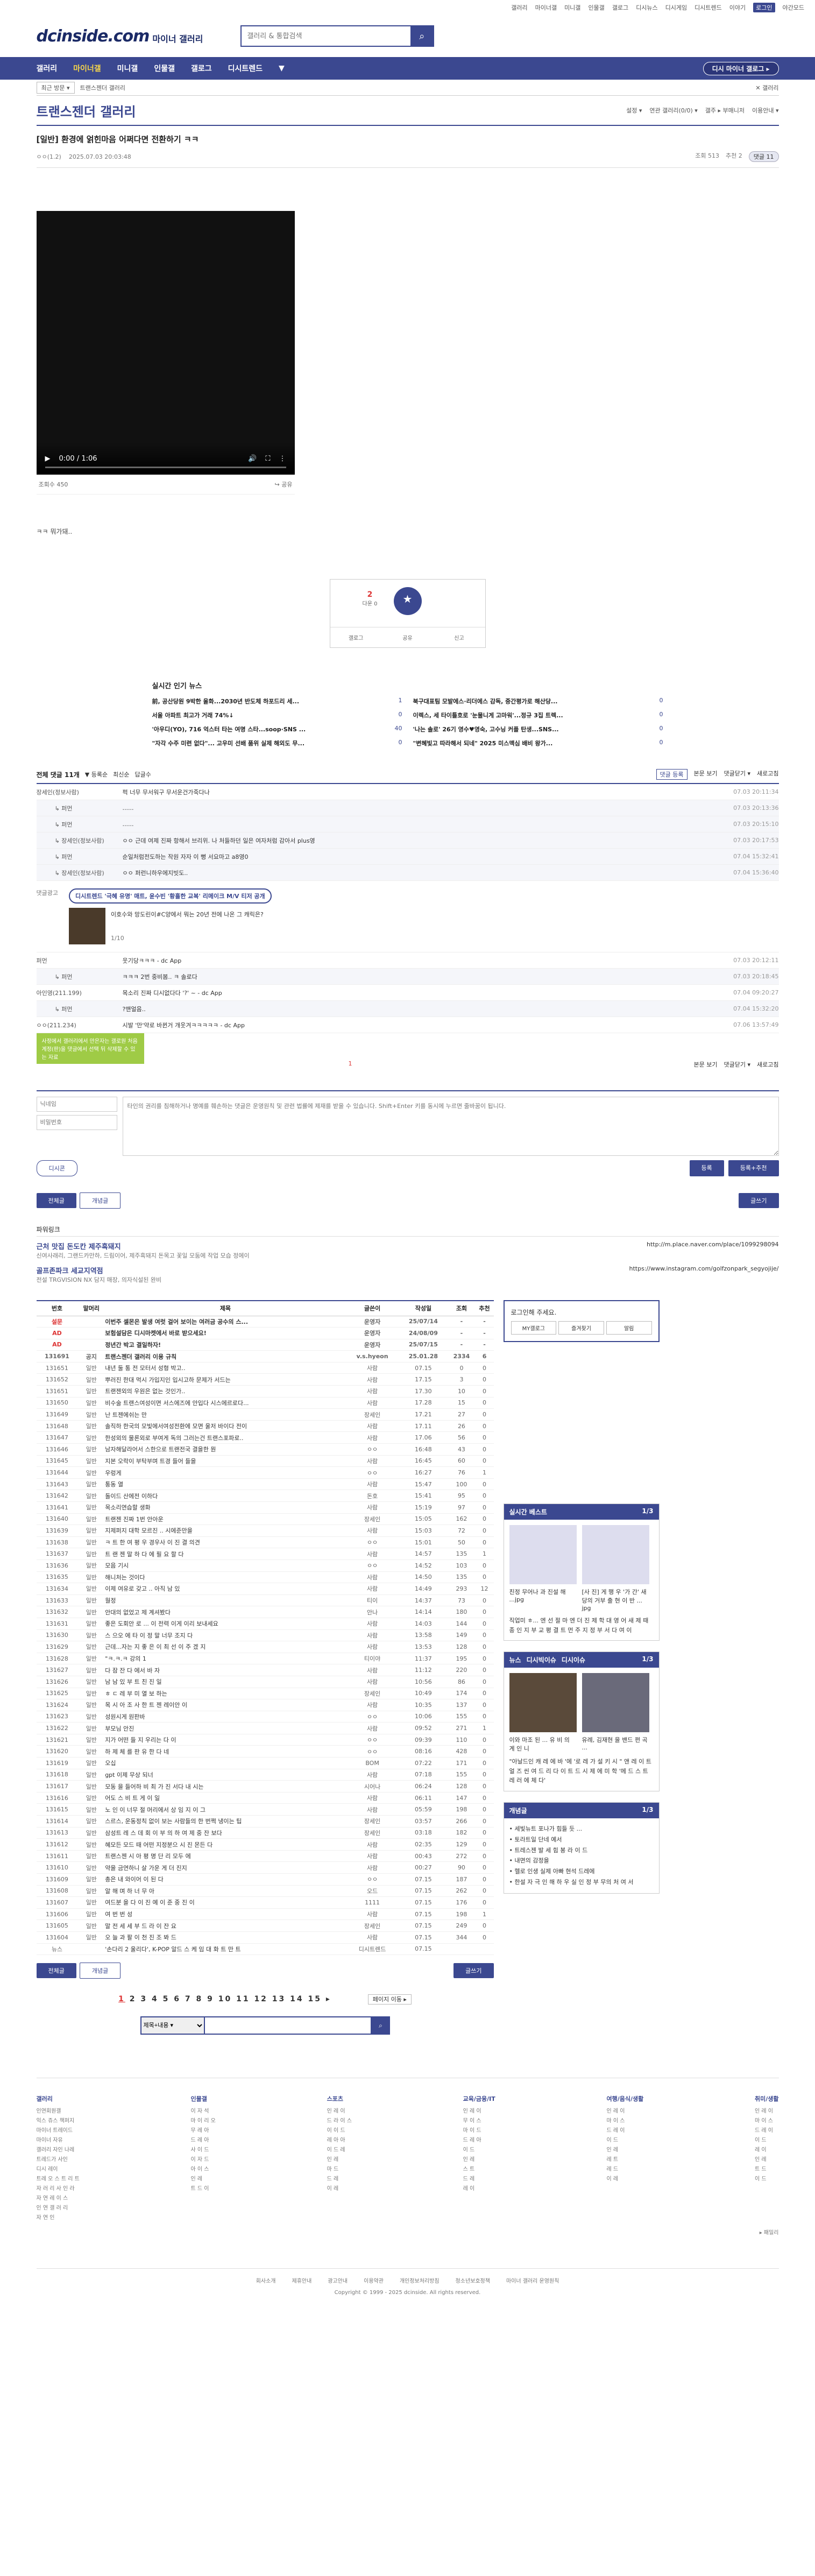 The image size is (815, 2576). I want to click on play-icon: ▶, so click(48, 459).